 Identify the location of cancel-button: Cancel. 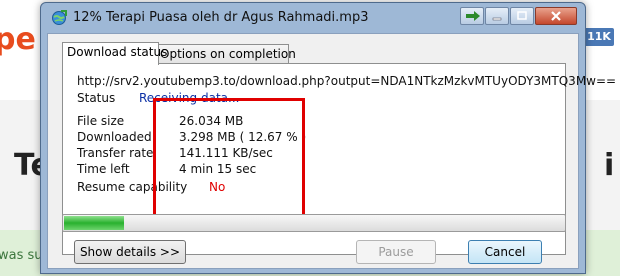
(505, 252).